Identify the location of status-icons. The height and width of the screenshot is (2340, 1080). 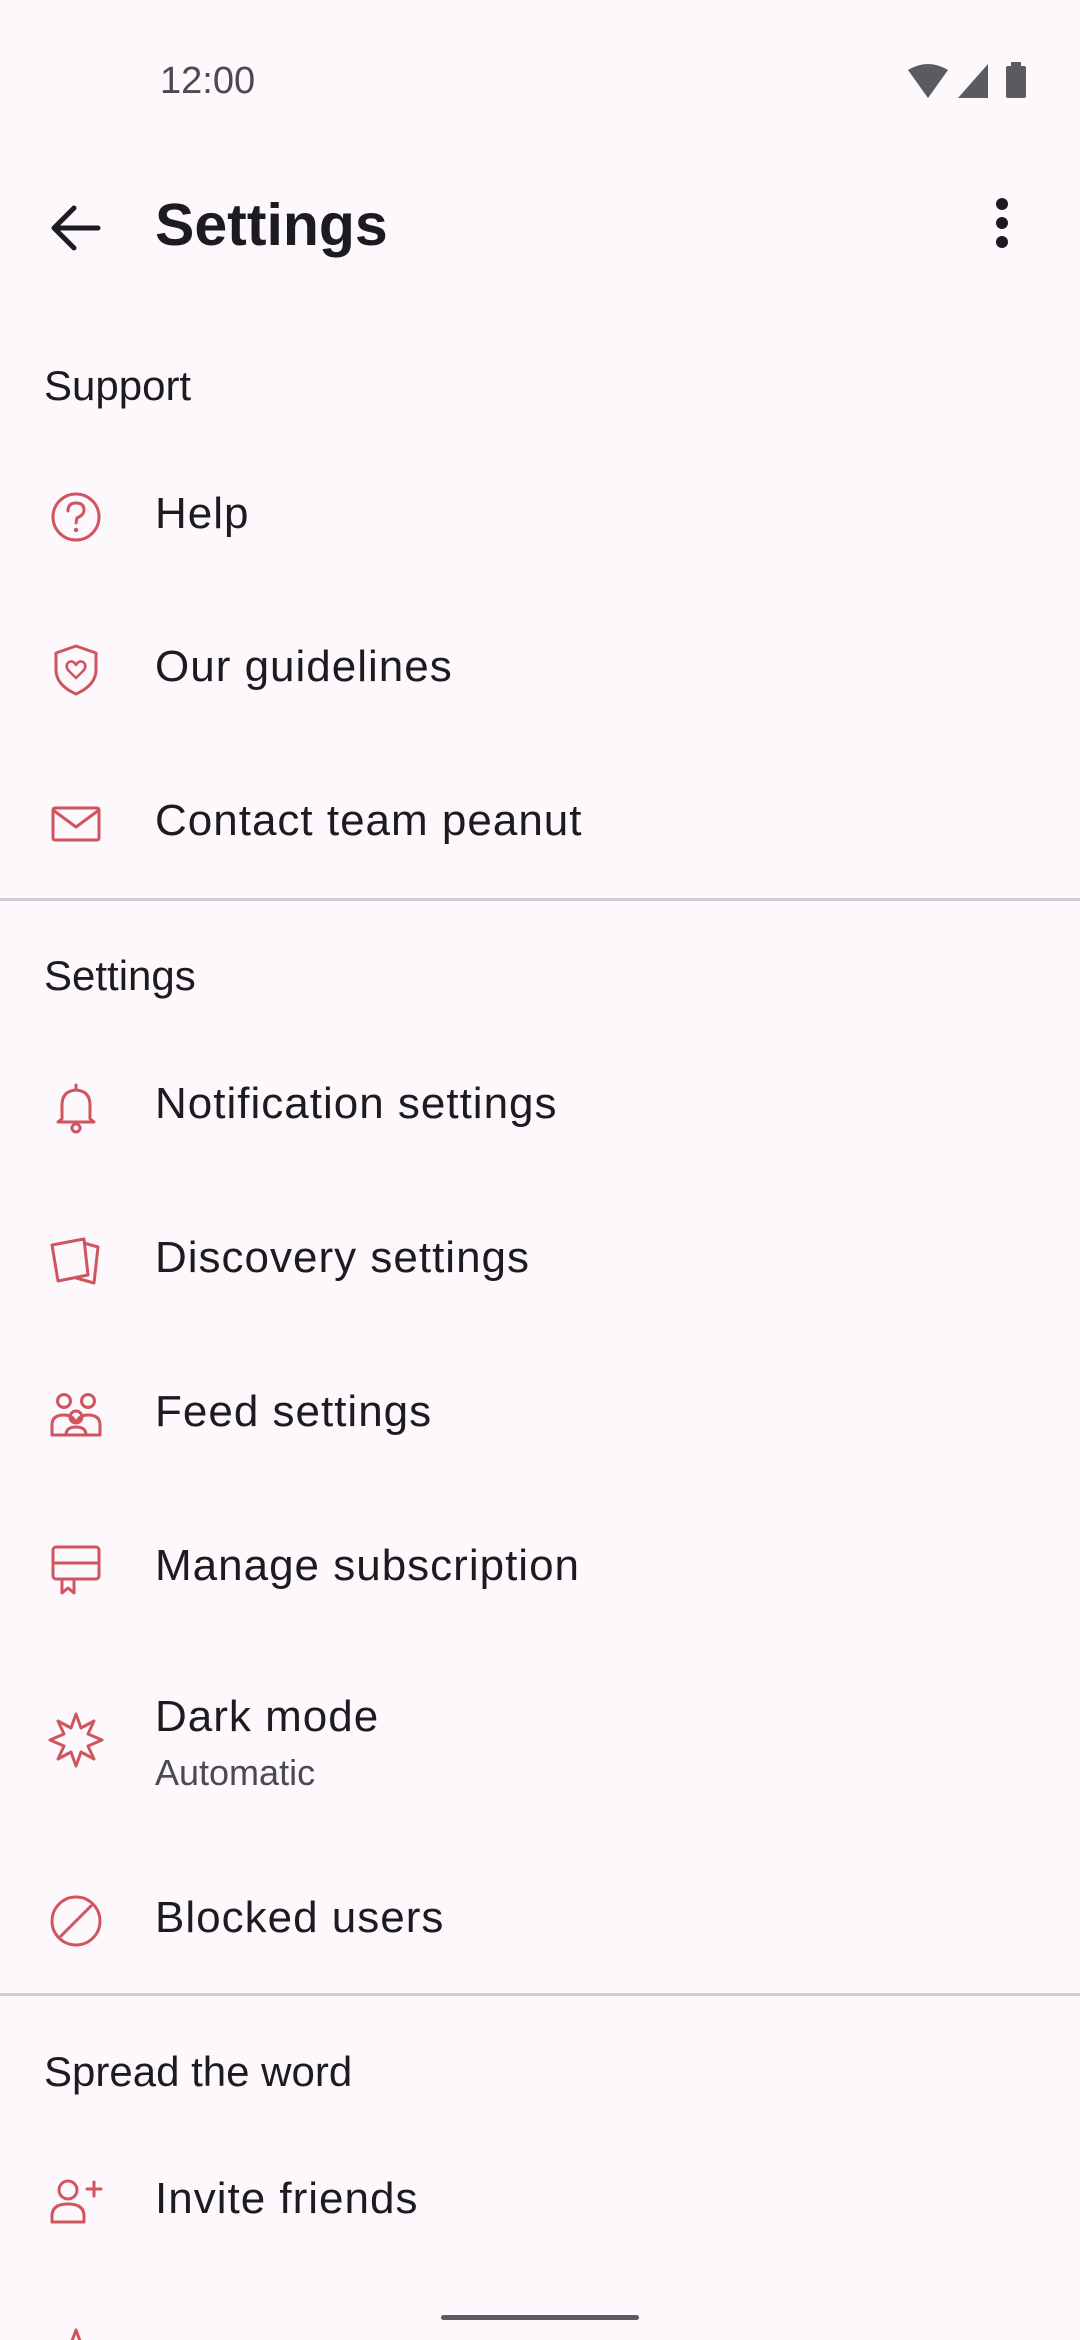
(968, 82).